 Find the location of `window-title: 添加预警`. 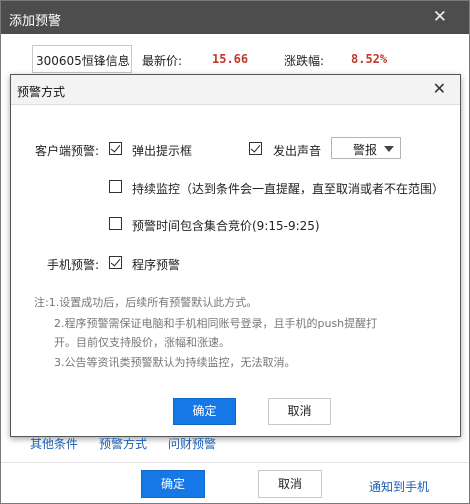

window-title: 添加预警 is located at coordinates (35, 21).